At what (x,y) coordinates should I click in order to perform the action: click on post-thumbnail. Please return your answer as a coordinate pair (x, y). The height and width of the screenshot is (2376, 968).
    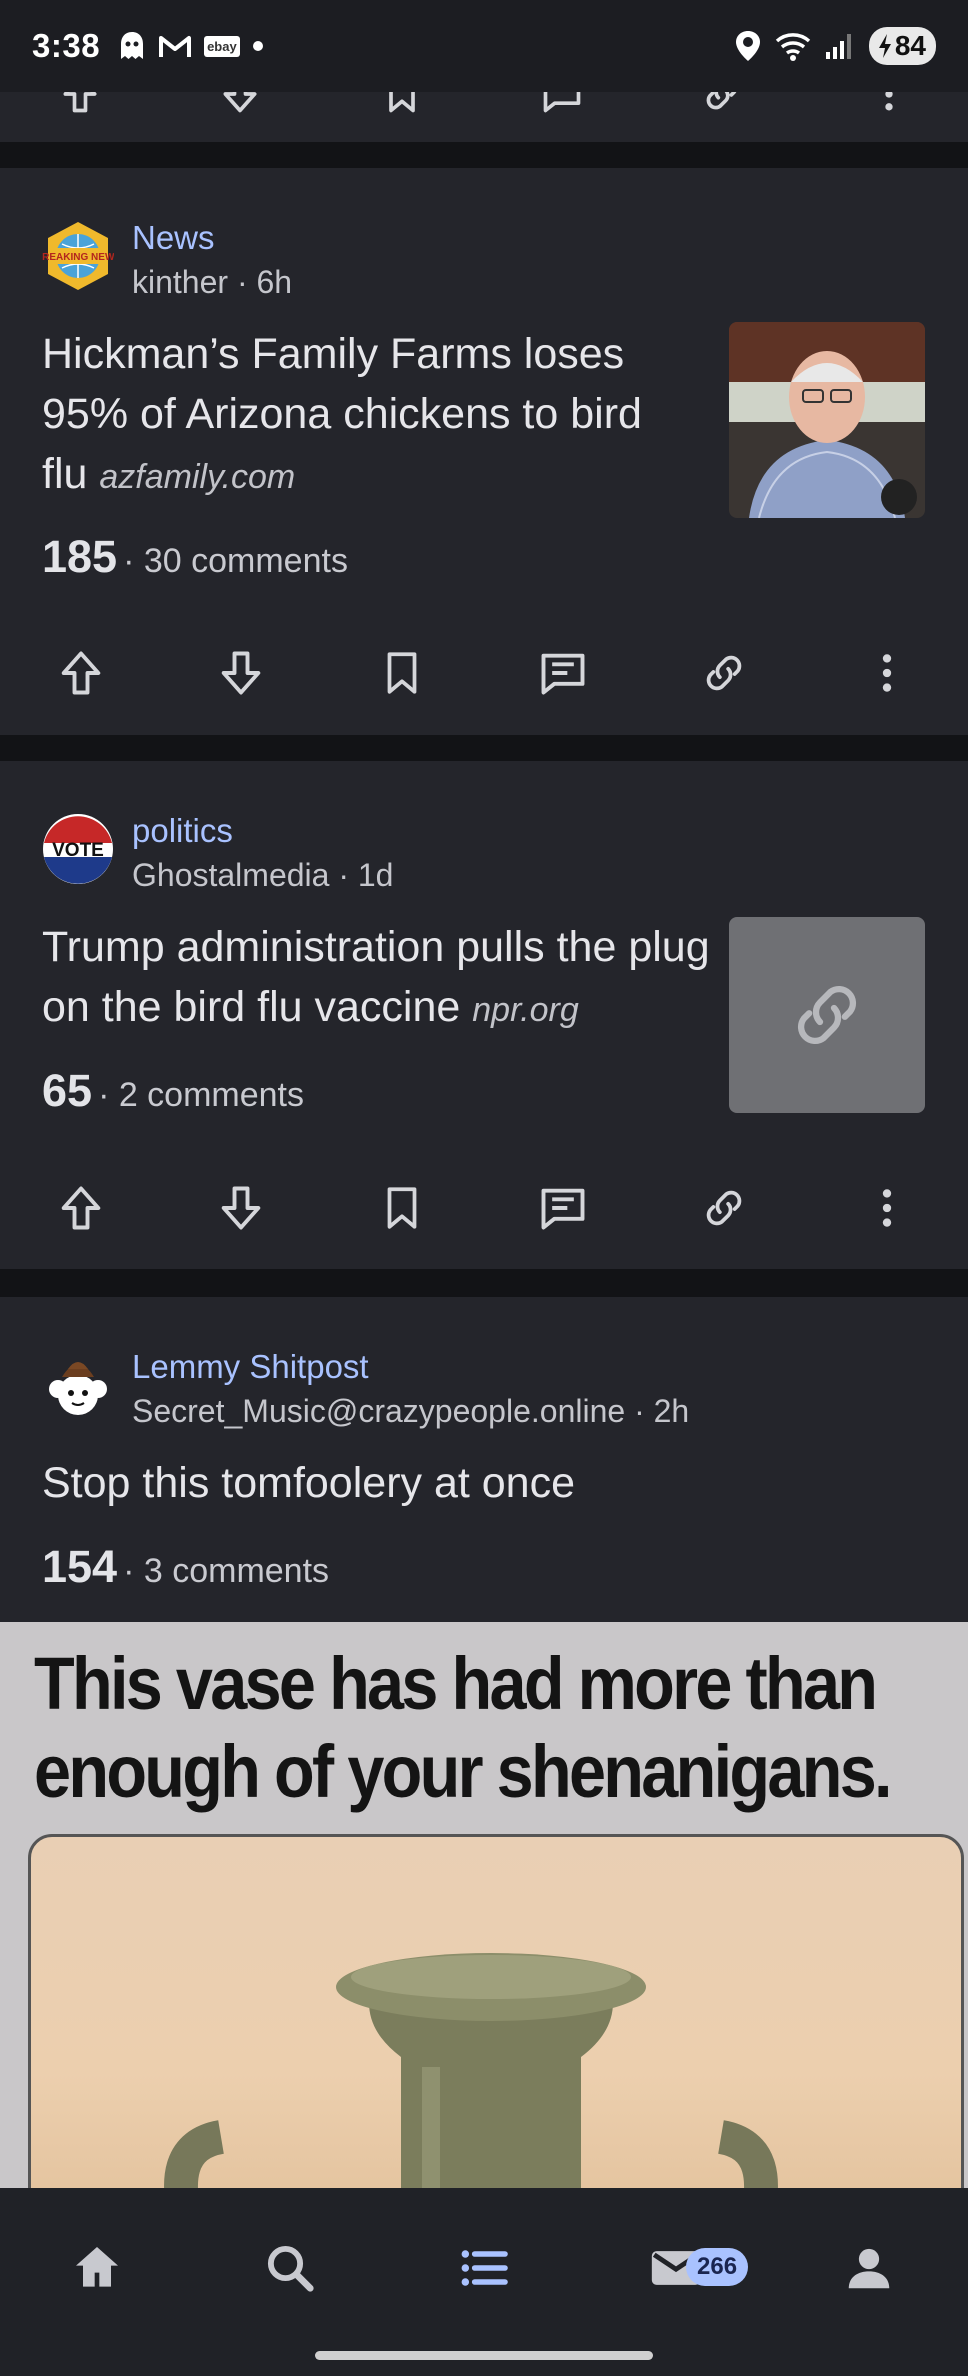
    Looking at the image, I should click on (827, 420).